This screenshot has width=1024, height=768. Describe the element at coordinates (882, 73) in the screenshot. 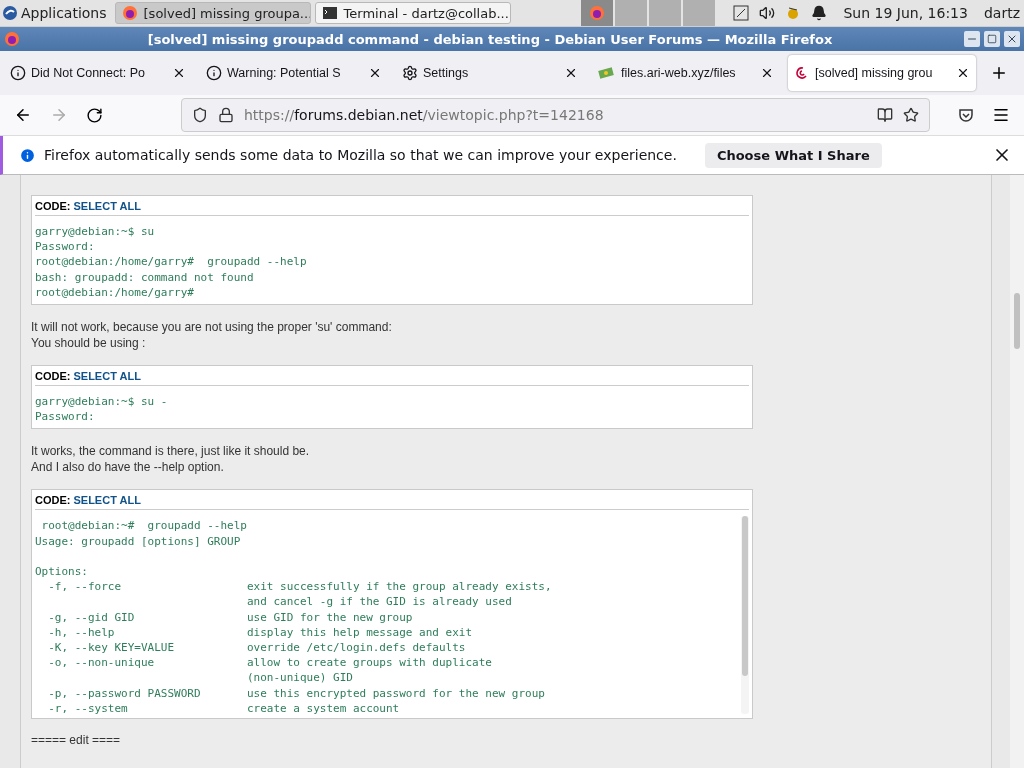

I see `browser-tab: [solved] missing grou` at that location.